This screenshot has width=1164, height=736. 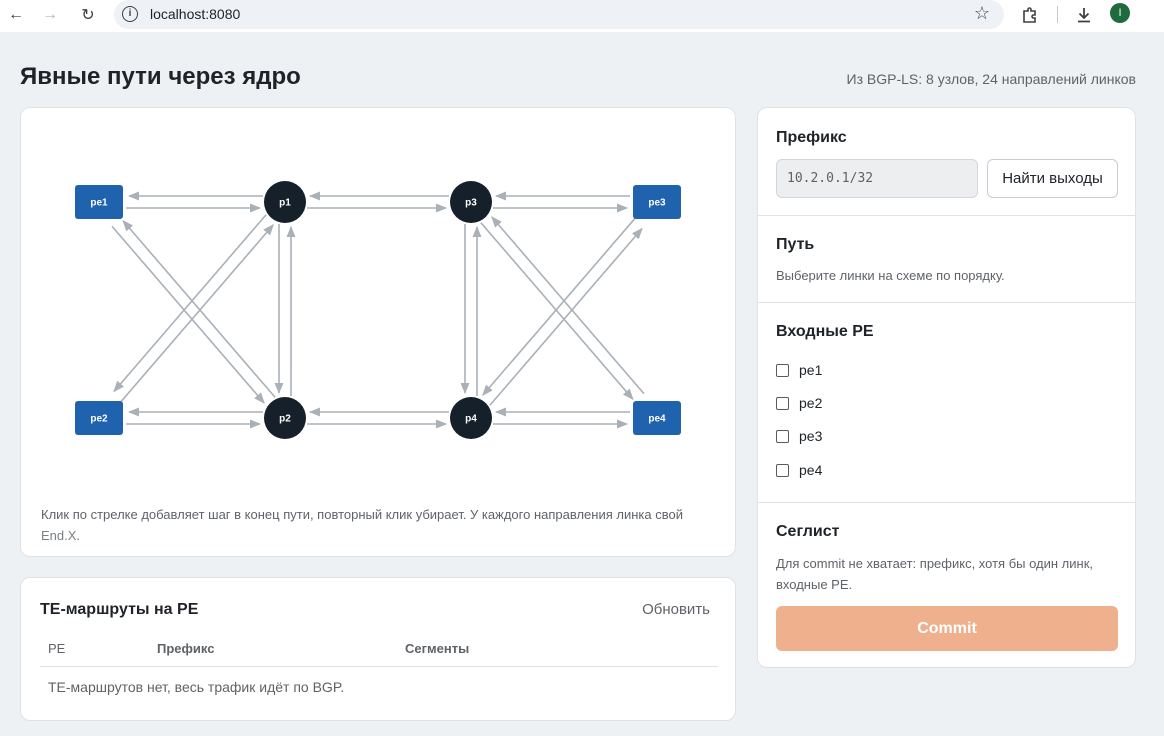 What do you see at coordinates (379, 666) in the screenshot?
I see `table-header-divider` at bounding box center [379, 666].